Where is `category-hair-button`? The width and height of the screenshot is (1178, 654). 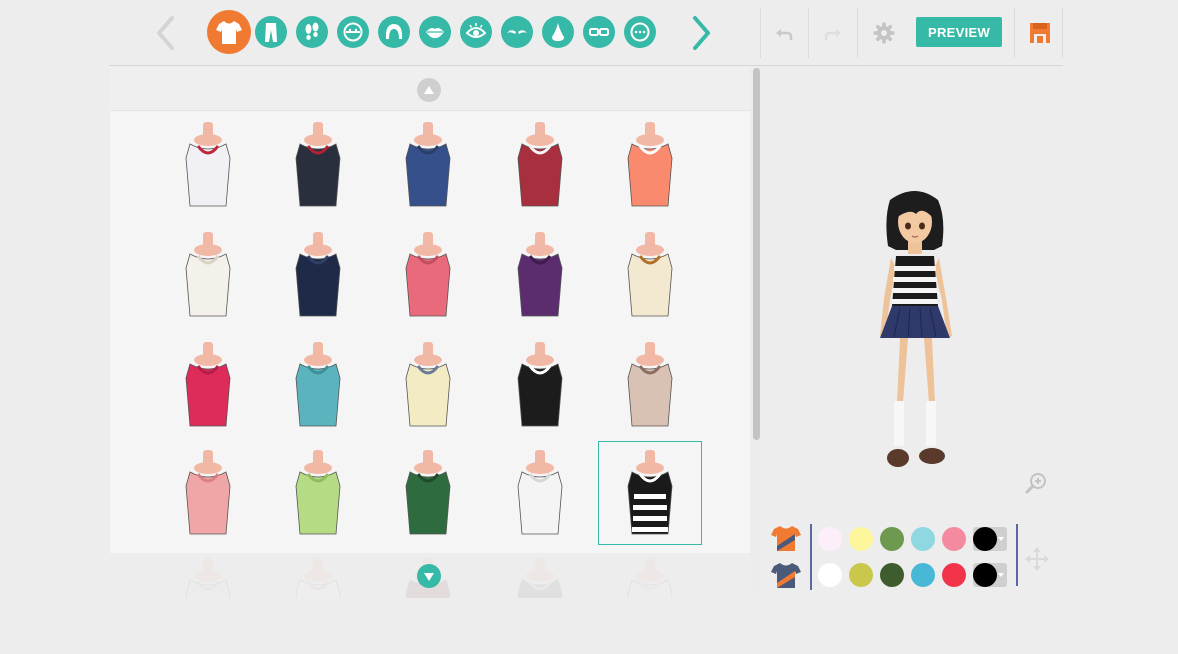 category-hair-button is located at coordinates (394, 32).